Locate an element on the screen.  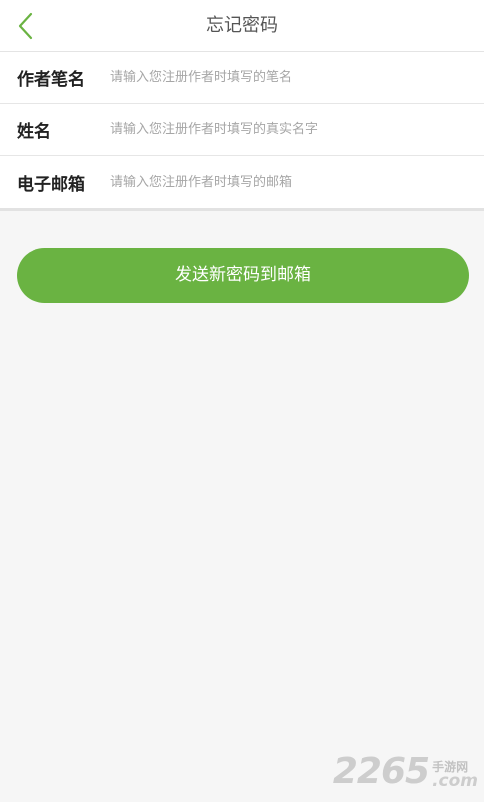
email-row: 电子邮箱 is located at coordinates (242, 182).